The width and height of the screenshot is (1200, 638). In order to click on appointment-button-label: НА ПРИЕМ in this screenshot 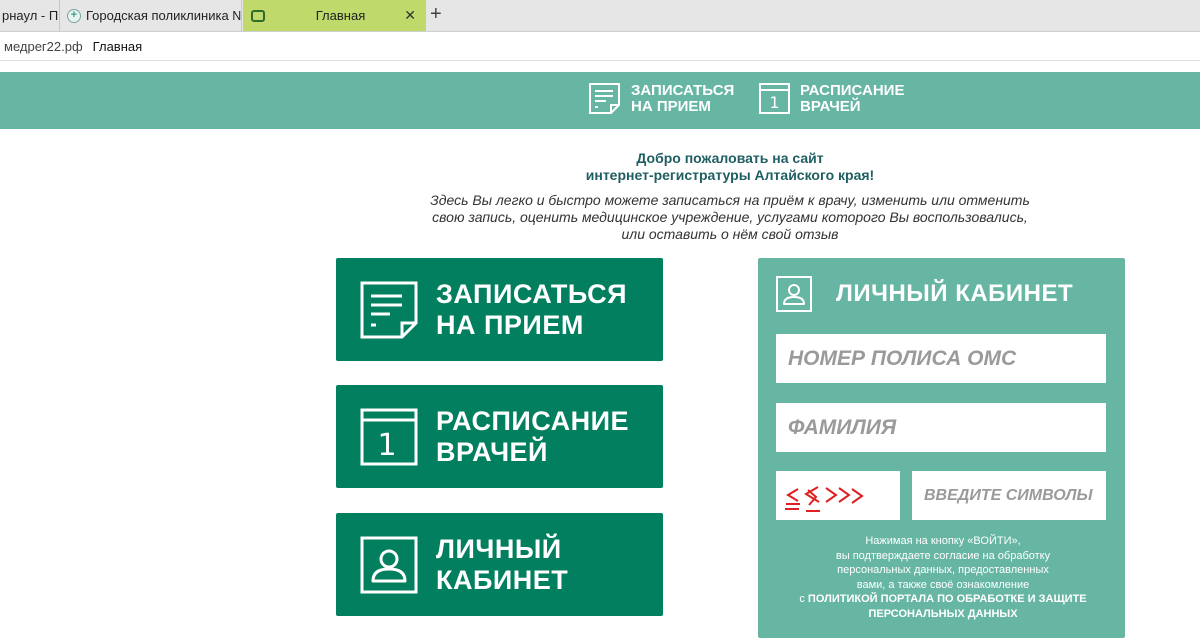, I will do `click(510, 324)`.